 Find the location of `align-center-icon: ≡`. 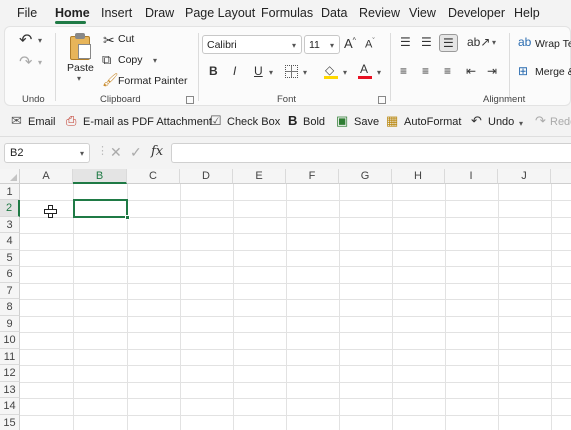

align-center-icon: ≡ is located at coordinates (425, 71).